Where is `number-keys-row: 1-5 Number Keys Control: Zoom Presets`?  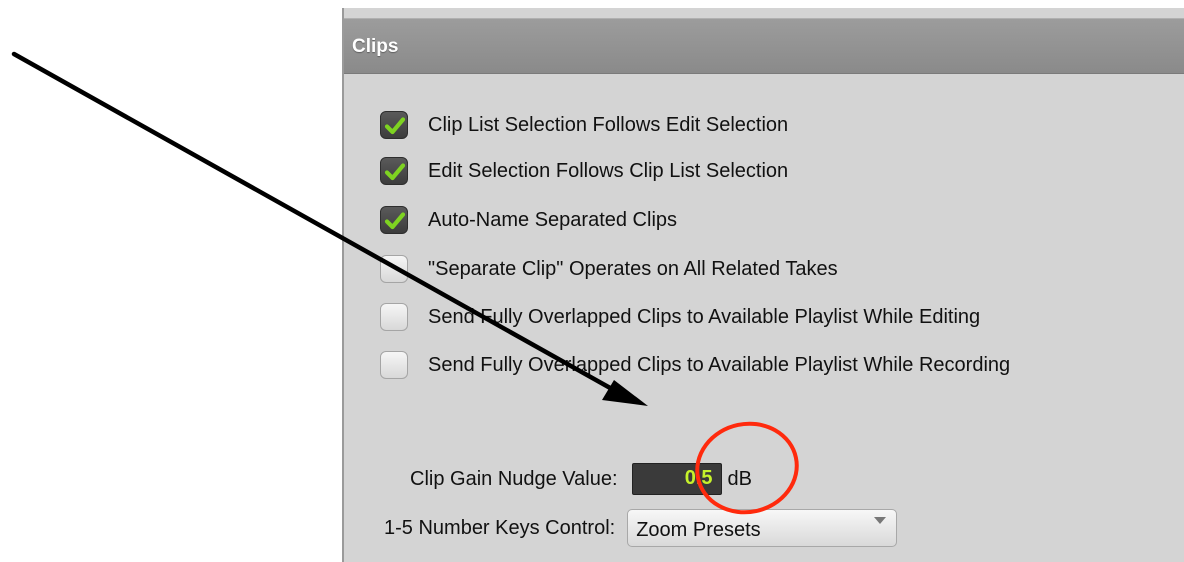
number-keys-row: 1-5 Number Keys Control: Zoom Presets is located at coordinates (641, 528).